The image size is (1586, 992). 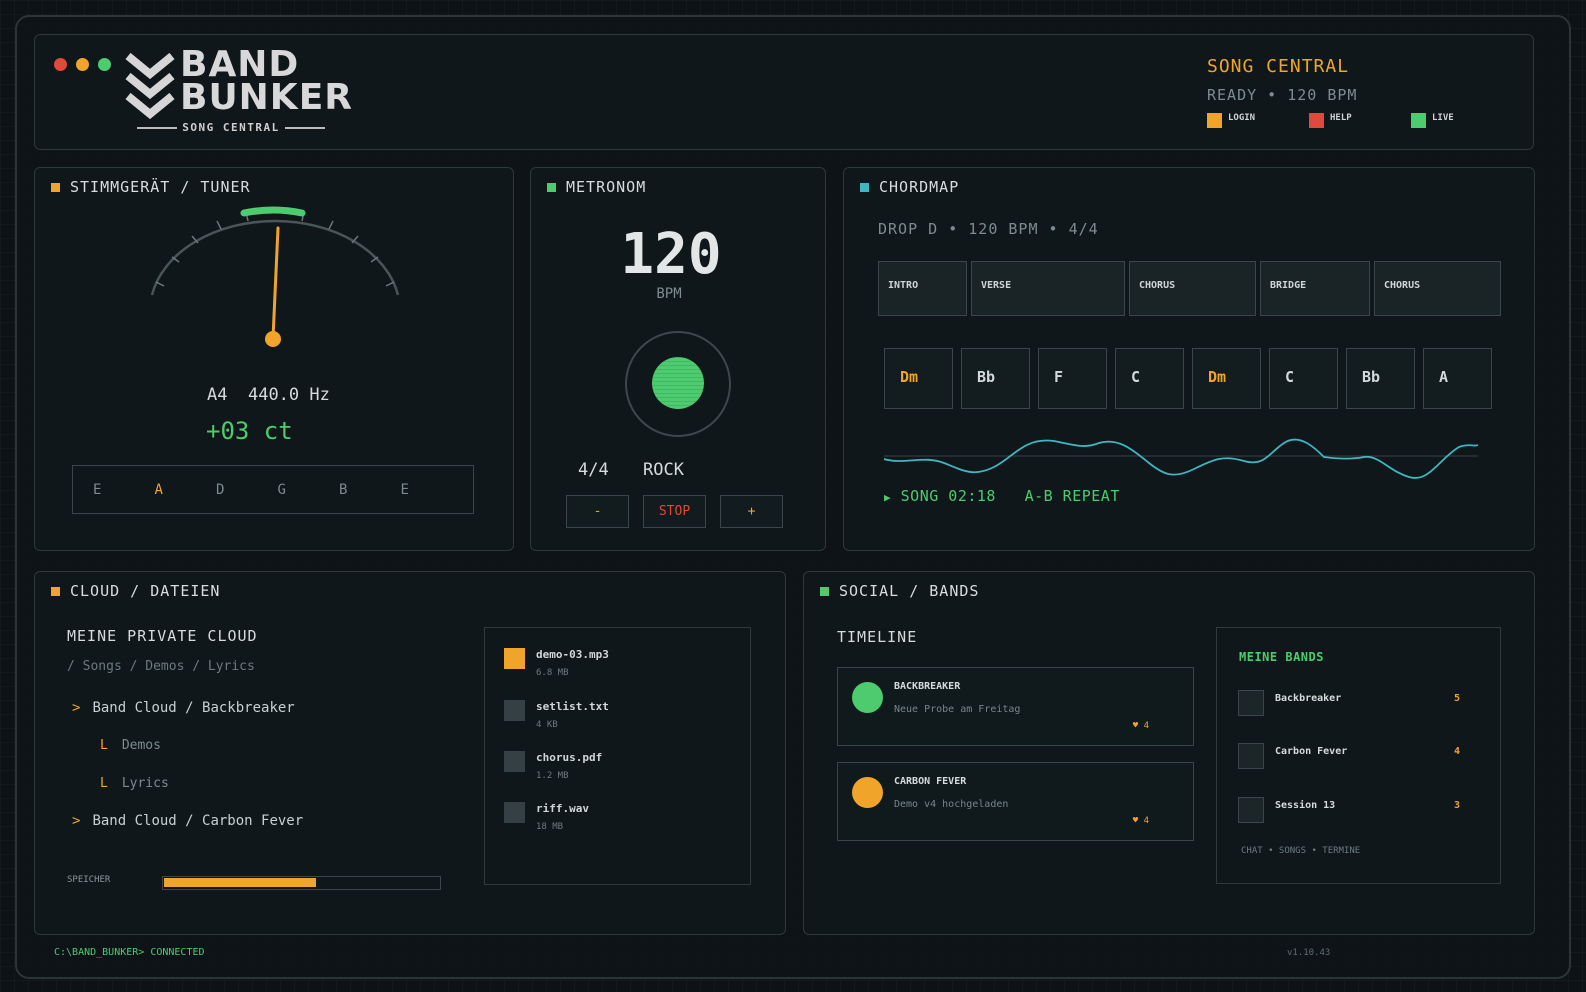 I want to click on storage-fill, so click(x=240, y=882).